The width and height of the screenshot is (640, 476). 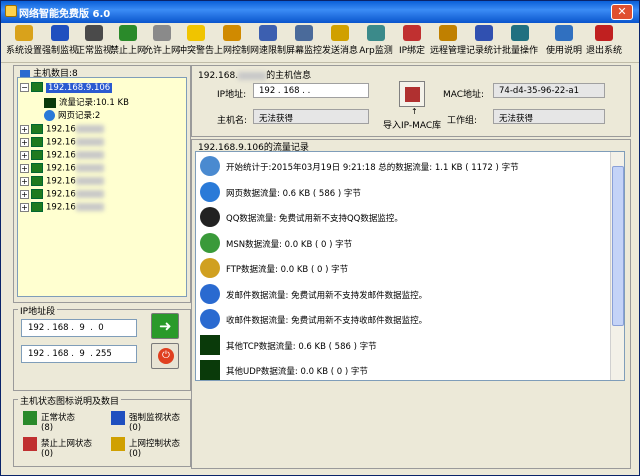 What do you see at coordinates (404, 319) in the screenshot?
I see `traffic-row: 收邮件数据流量: 免费试用新不支持收邮件数据监控。` at bounding box center [404, 319].